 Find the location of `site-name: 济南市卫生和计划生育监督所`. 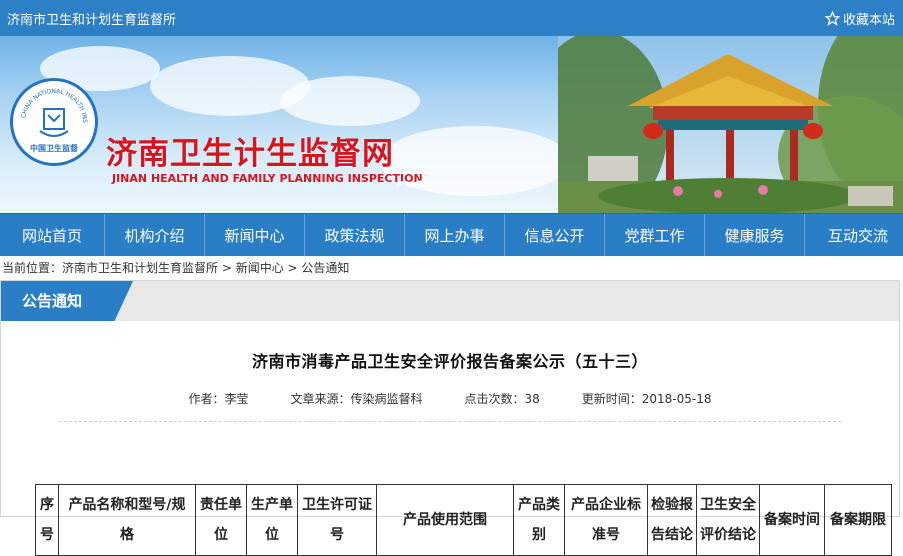

site-name: 济南市卫生和计划生育监督所 is located at coordinates (92, 20).